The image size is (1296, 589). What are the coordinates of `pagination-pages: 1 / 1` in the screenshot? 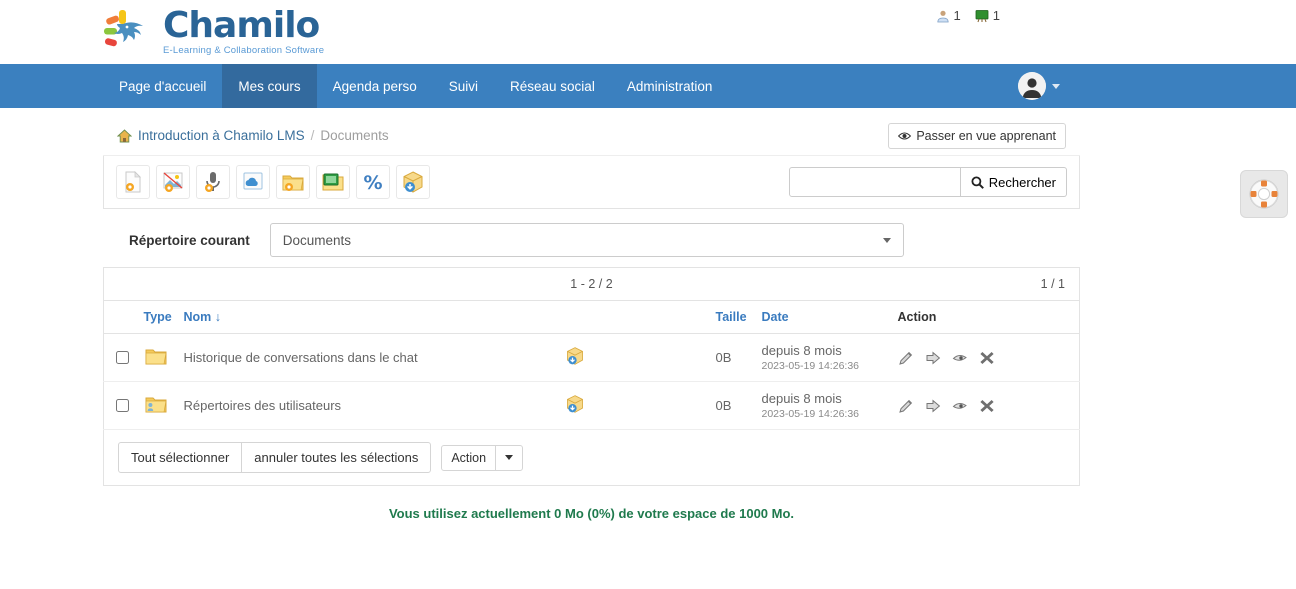 It's located at (1052, 284).